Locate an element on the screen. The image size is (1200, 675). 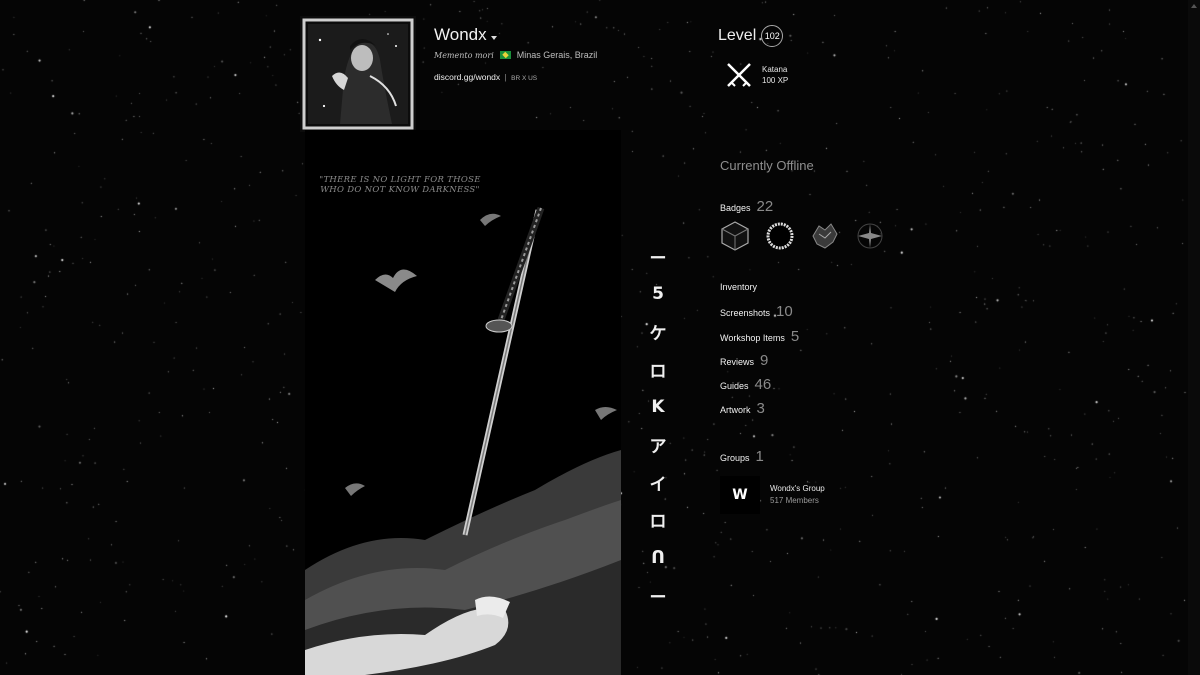
reviews-count: 9 is located at coordinates (764, 360).